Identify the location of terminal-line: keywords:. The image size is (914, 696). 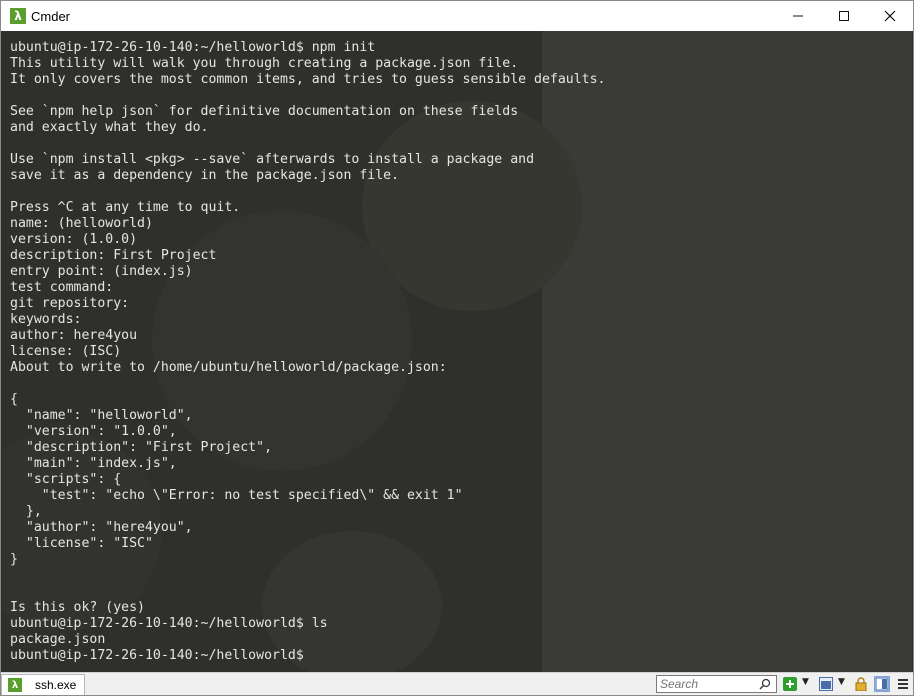
(46, 319).